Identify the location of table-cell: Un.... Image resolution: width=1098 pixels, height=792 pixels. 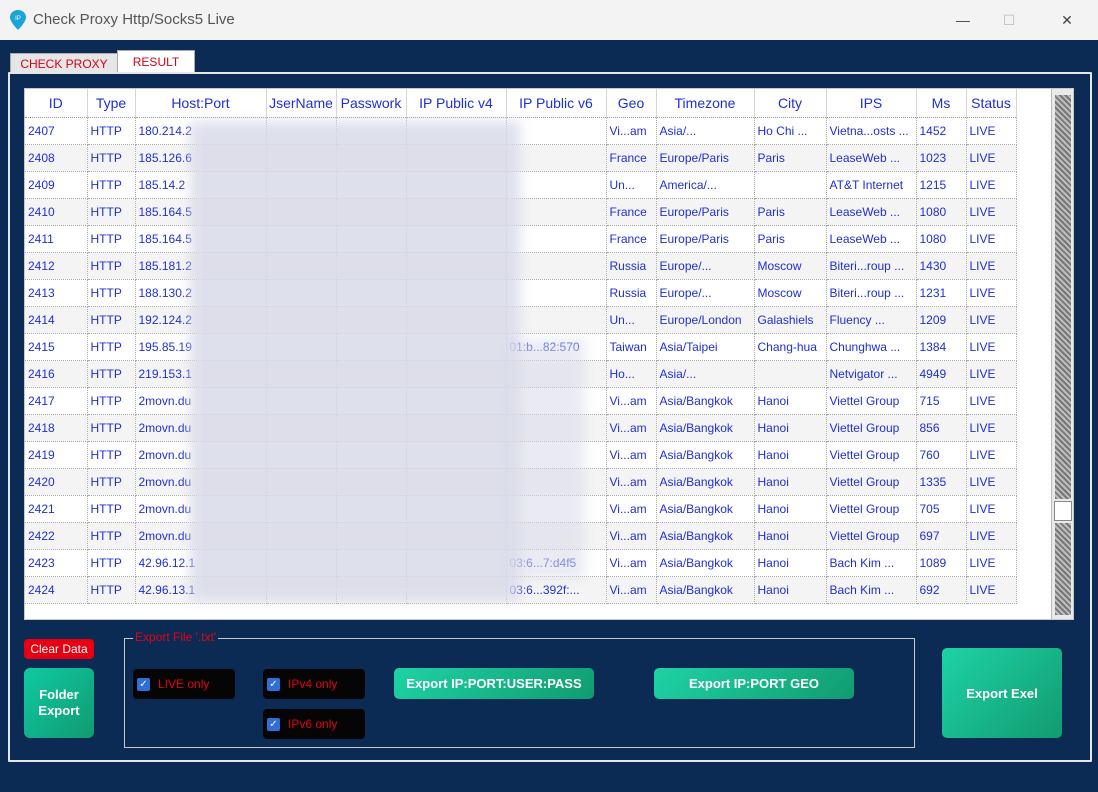
(631, 185).